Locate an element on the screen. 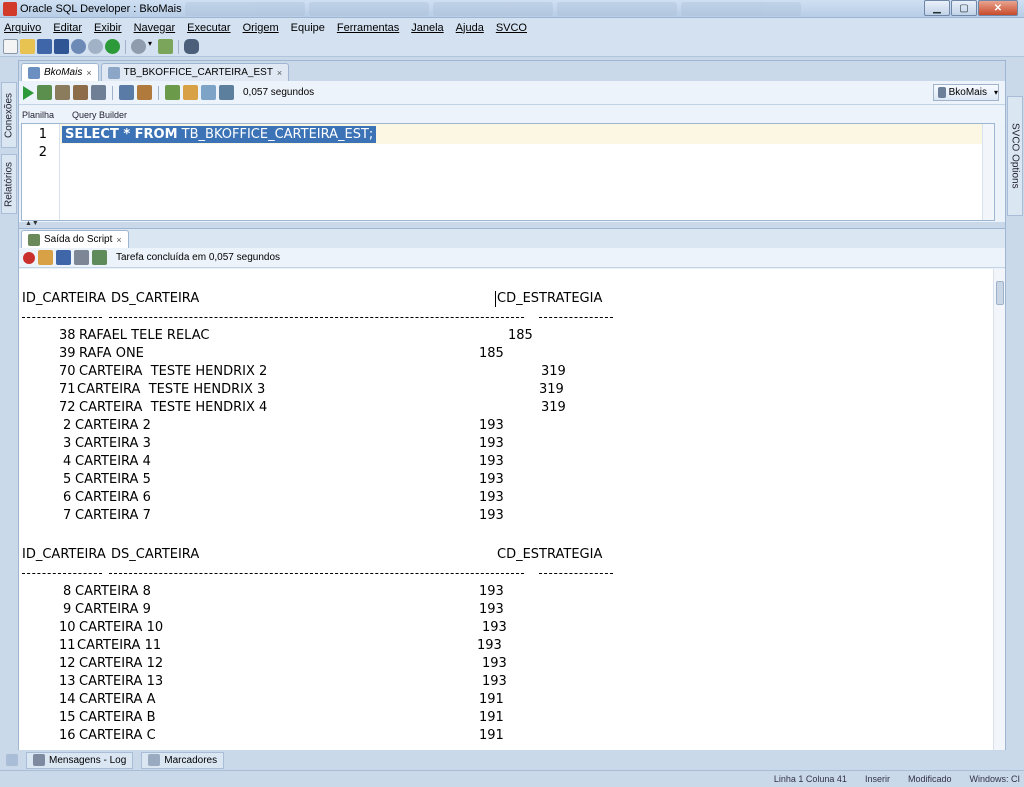 The image size is (1024, 787). cell-id: 38 is located at coordinates (67, 335).